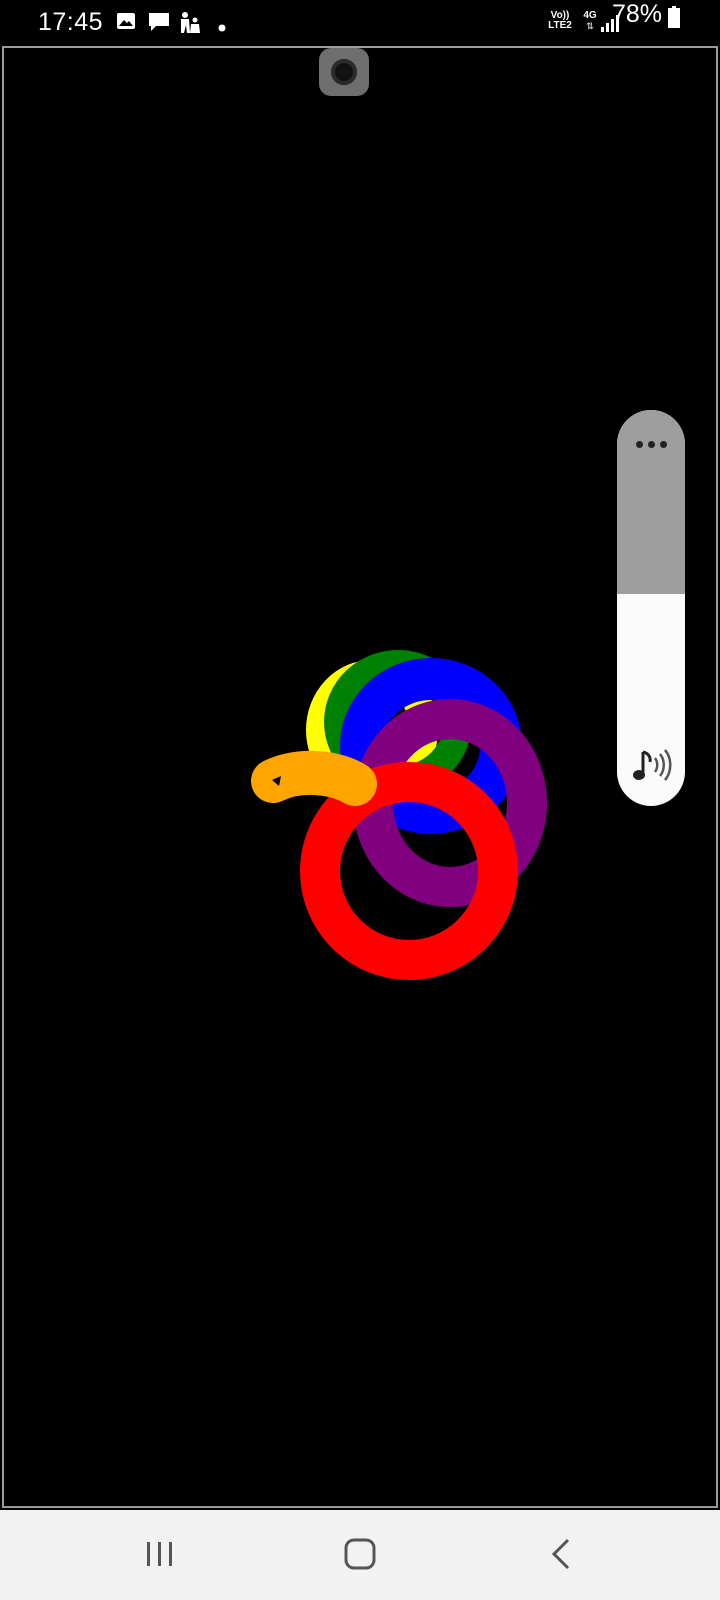 The height and width of the screenshot is (1600, 720). Describe the element at coordinates (651, 444) in the screenshot. I see `more-options-icon` at that location.